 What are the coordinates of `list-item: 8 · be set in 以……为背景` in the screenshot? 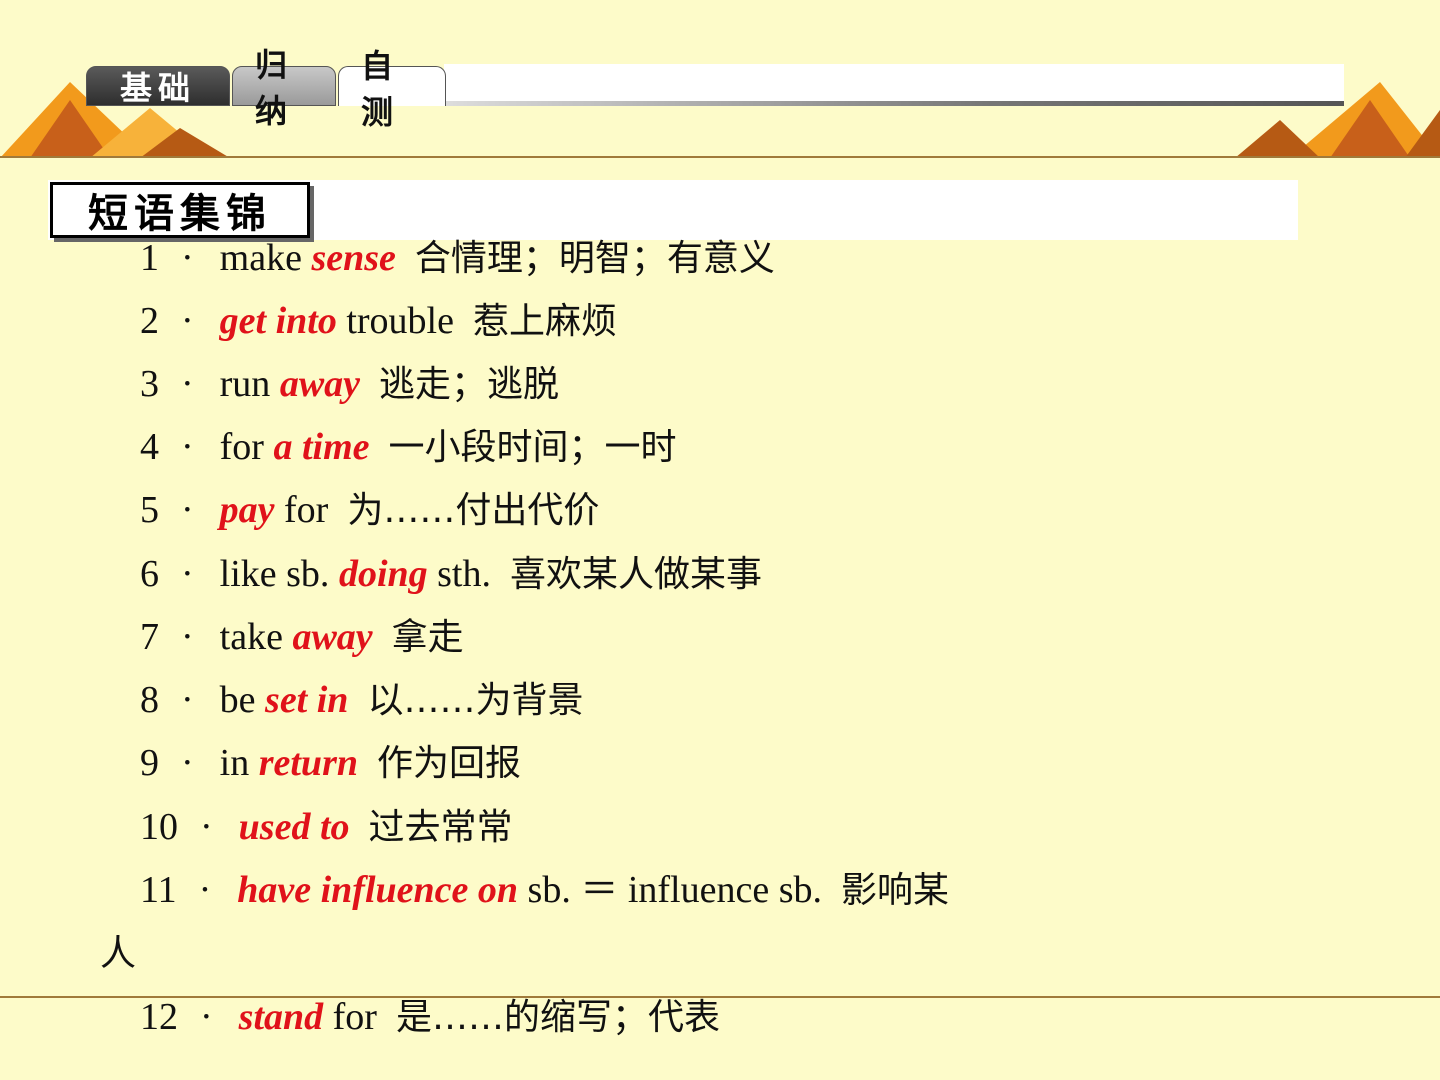 It's located at (361, 700).